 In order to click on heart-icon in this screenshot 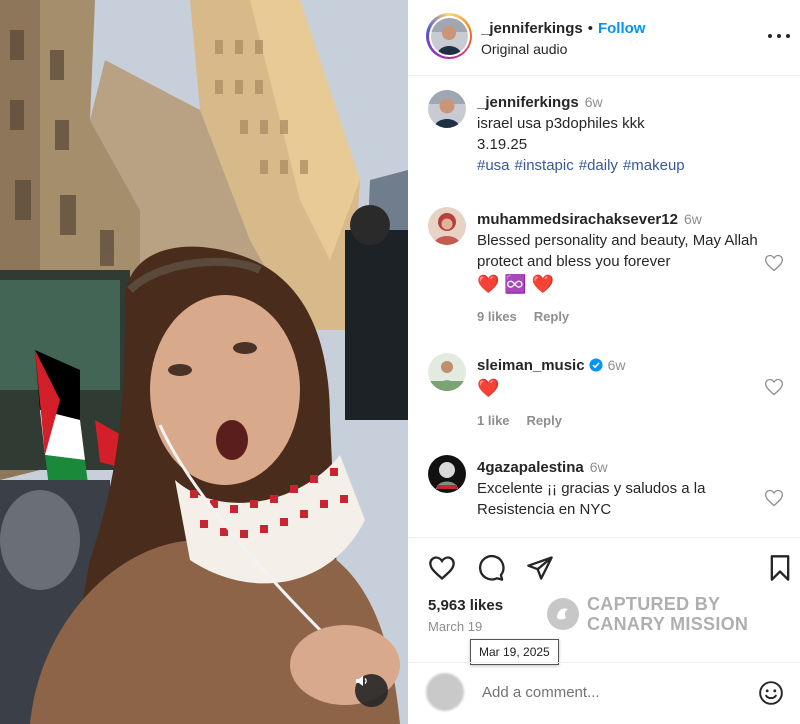, I will do `click(442, 568)`.